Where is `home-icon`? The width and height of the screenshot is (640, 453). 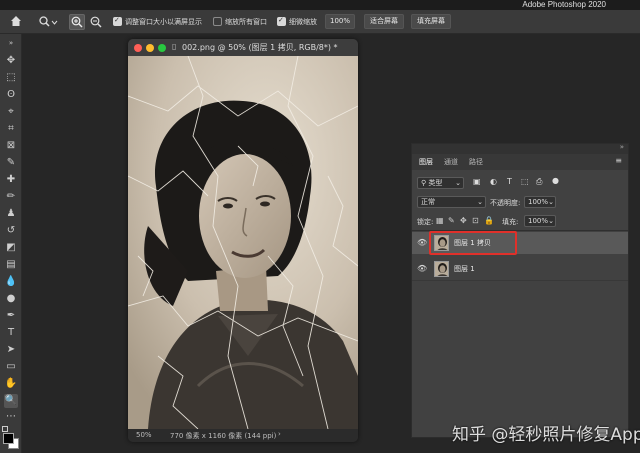 home-icon is located at coordinates (16, 21).